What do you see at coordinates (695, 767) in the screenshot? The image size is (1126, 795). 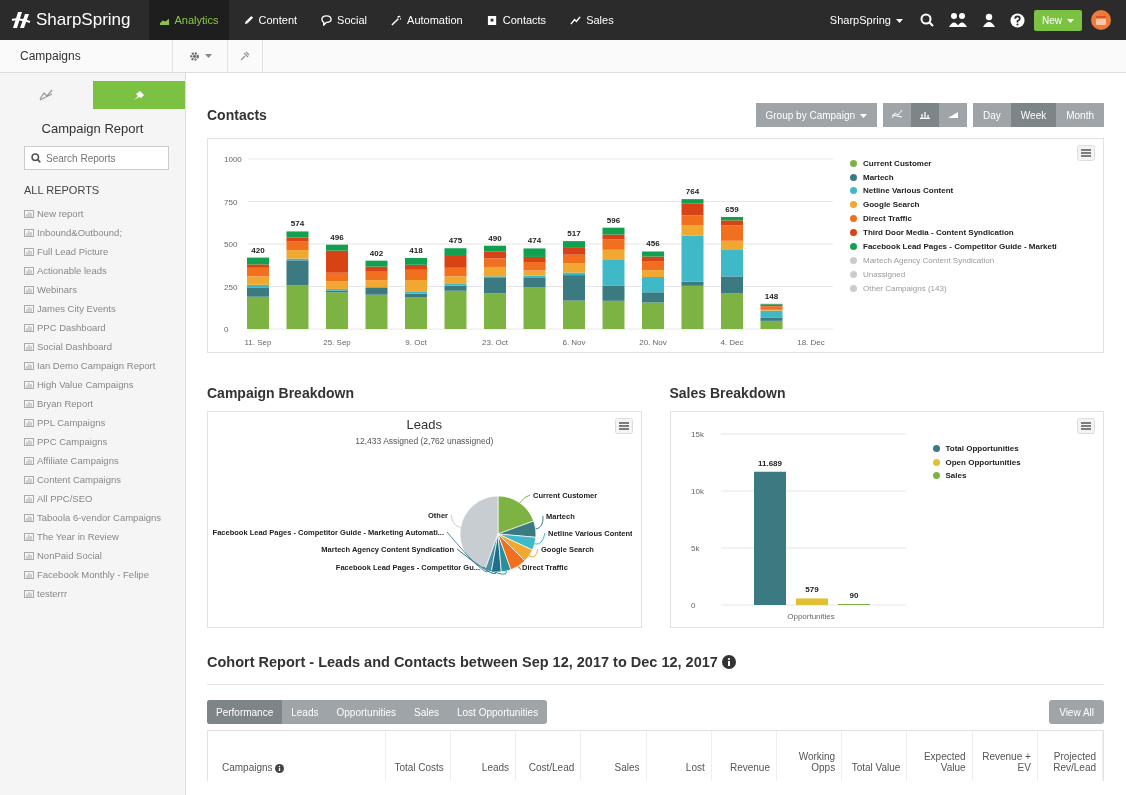 I see `column-header: Lost` at bounding box center [695, 767].